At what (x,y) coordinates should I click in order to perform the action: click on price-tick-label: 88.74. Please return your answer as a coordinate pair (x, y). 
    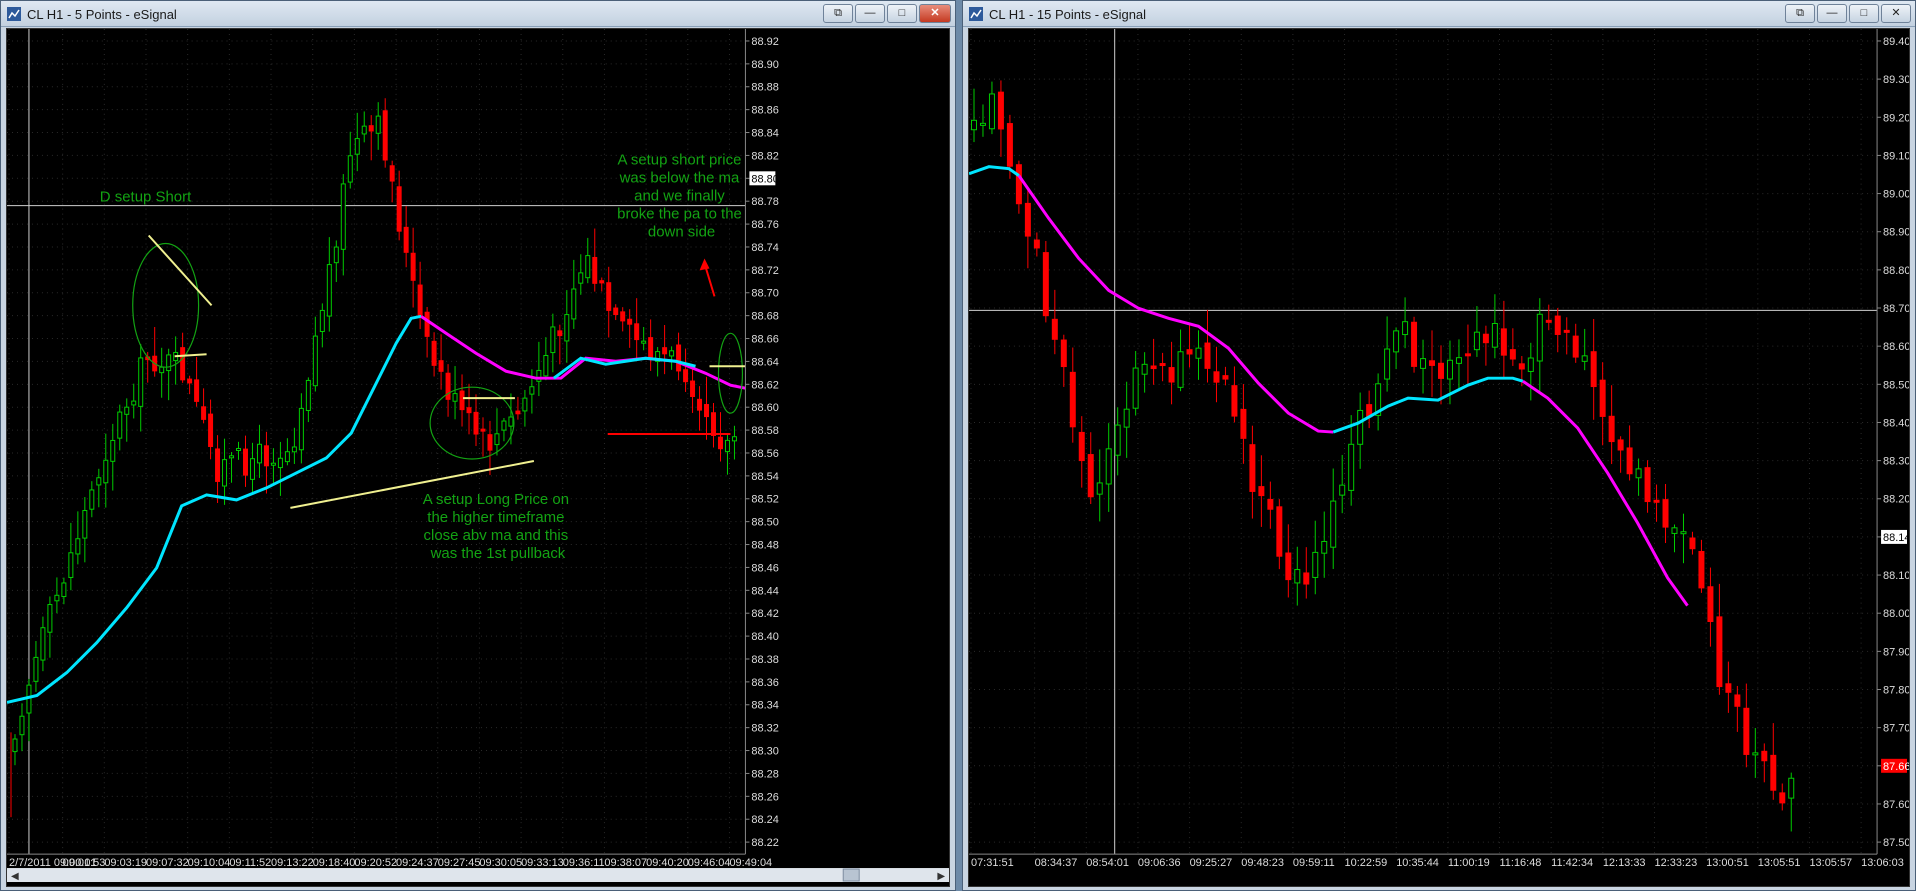
    Looking at the image, I should click on (764, 248).